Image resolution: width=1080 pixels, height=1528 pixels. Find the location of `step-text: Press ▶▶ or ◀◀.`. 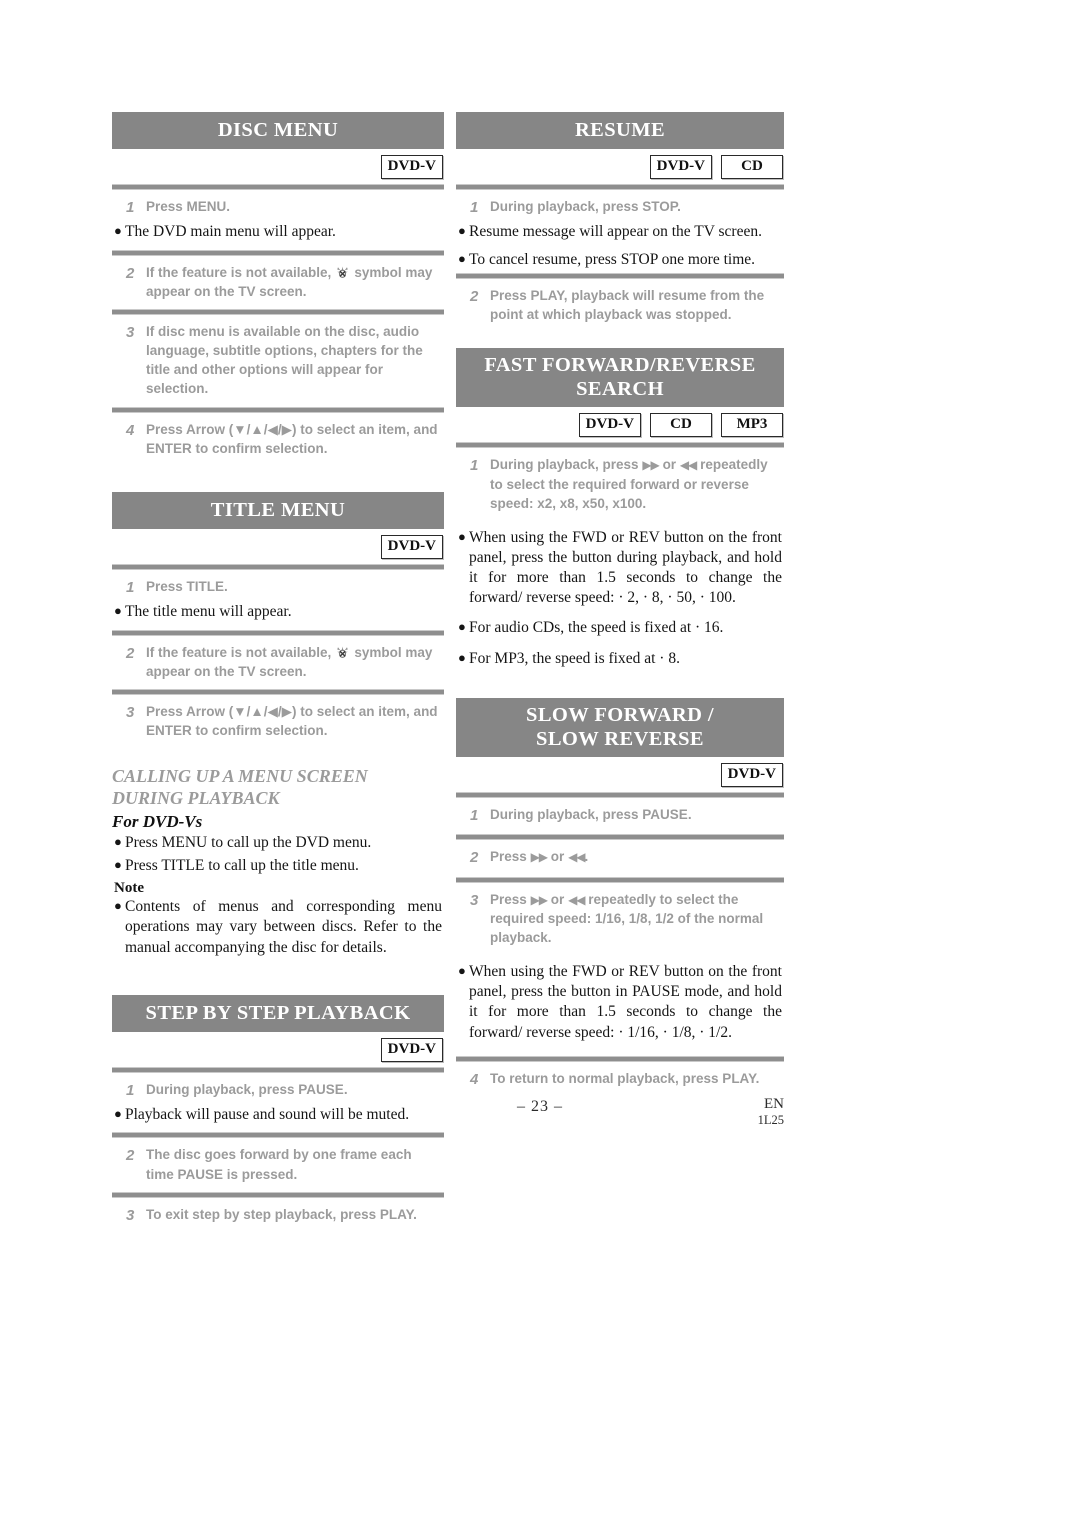

step-text: Press ▶▶ or ◀◀. is located at coordinates (636, 856).